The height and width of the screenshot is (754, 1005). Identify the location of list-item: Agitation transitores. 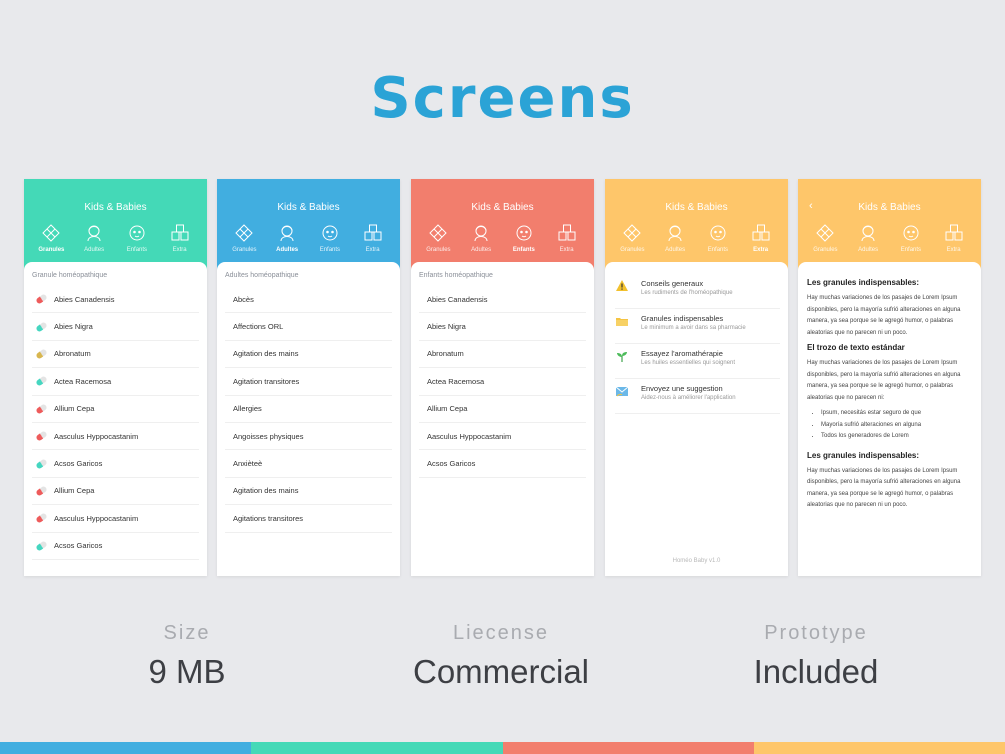
(308, 382).